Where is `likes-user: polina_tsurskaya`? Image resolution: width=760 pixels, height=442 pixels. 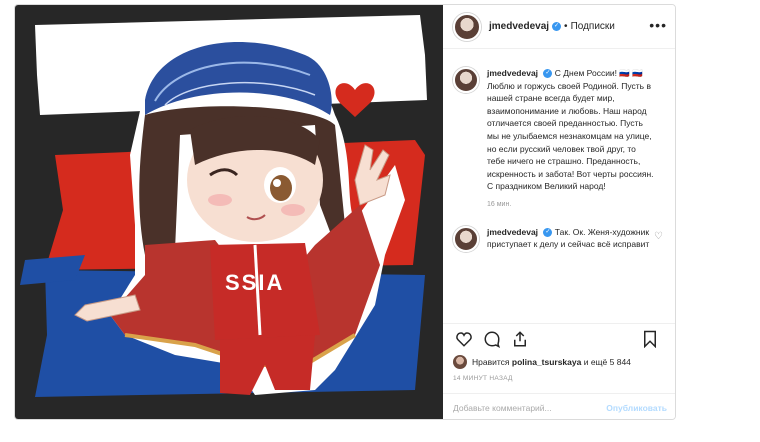
likes-user: polina_tsurskaya is located at coordinates (546, 362).